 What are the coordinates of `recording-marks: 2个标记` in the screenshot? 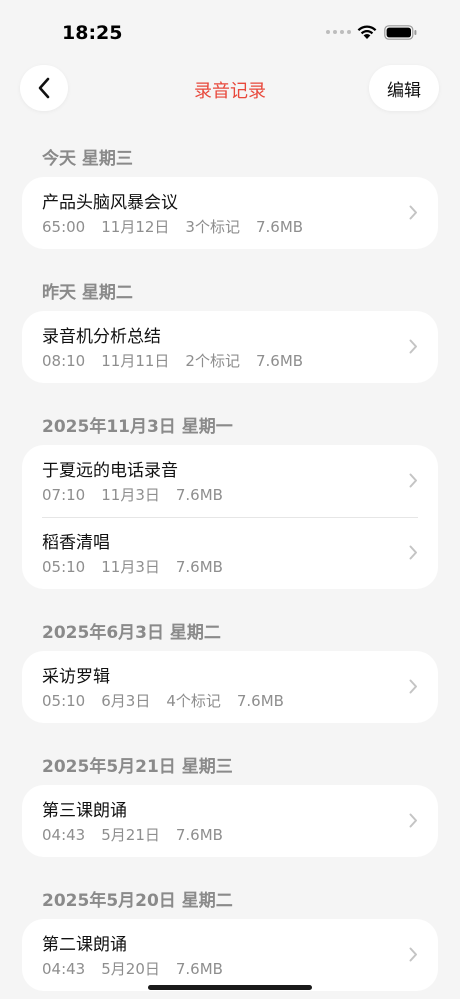 It's located at (212, 361).